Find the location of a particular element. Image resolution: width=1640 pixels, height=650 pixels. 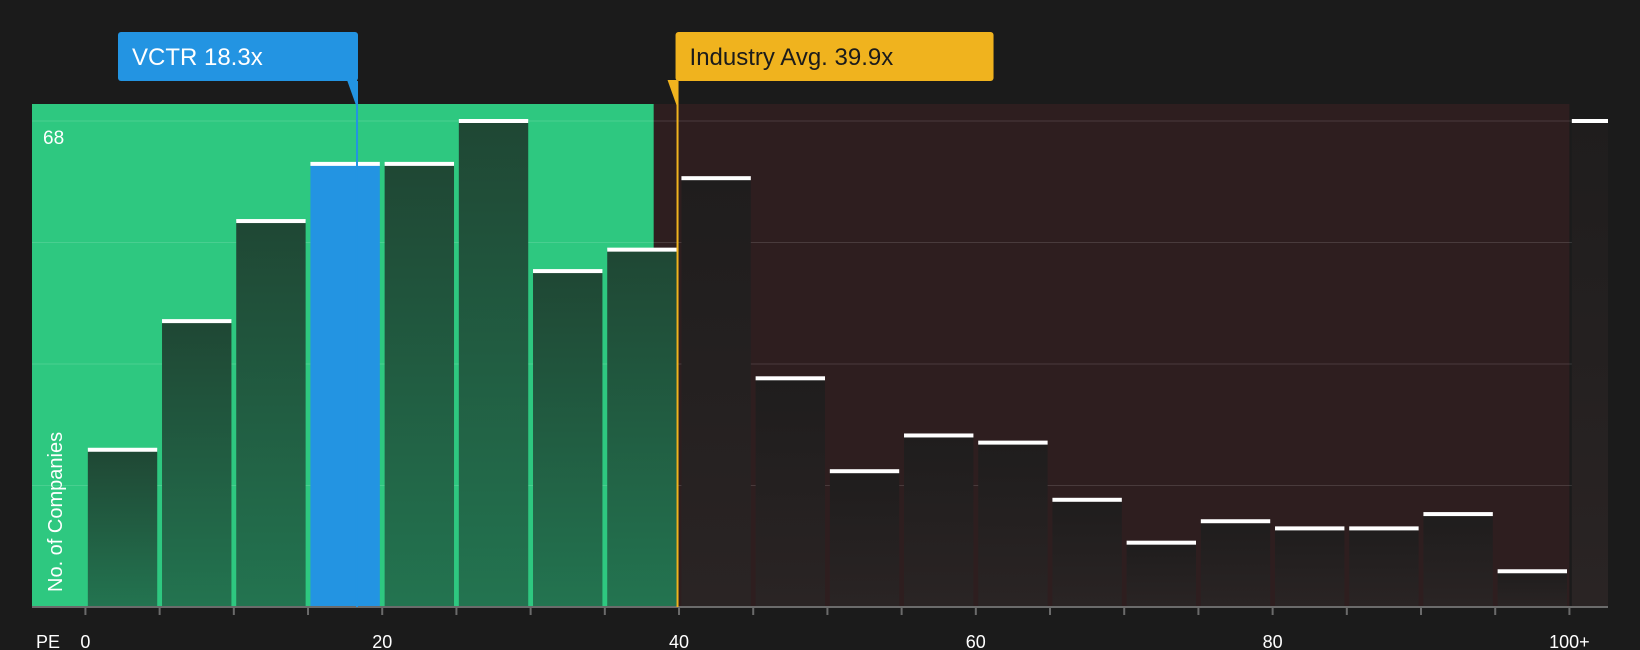

x-tick-label: 40 is located at coordinates (679, 641).